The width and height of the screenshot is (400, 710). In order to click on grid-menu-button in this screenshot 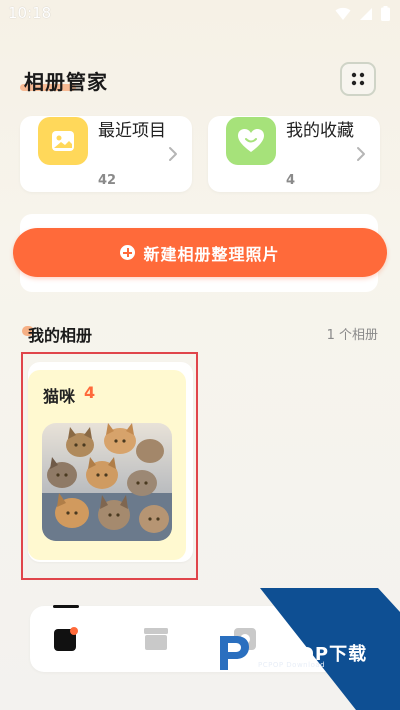, I will do `click(358, 79)`.